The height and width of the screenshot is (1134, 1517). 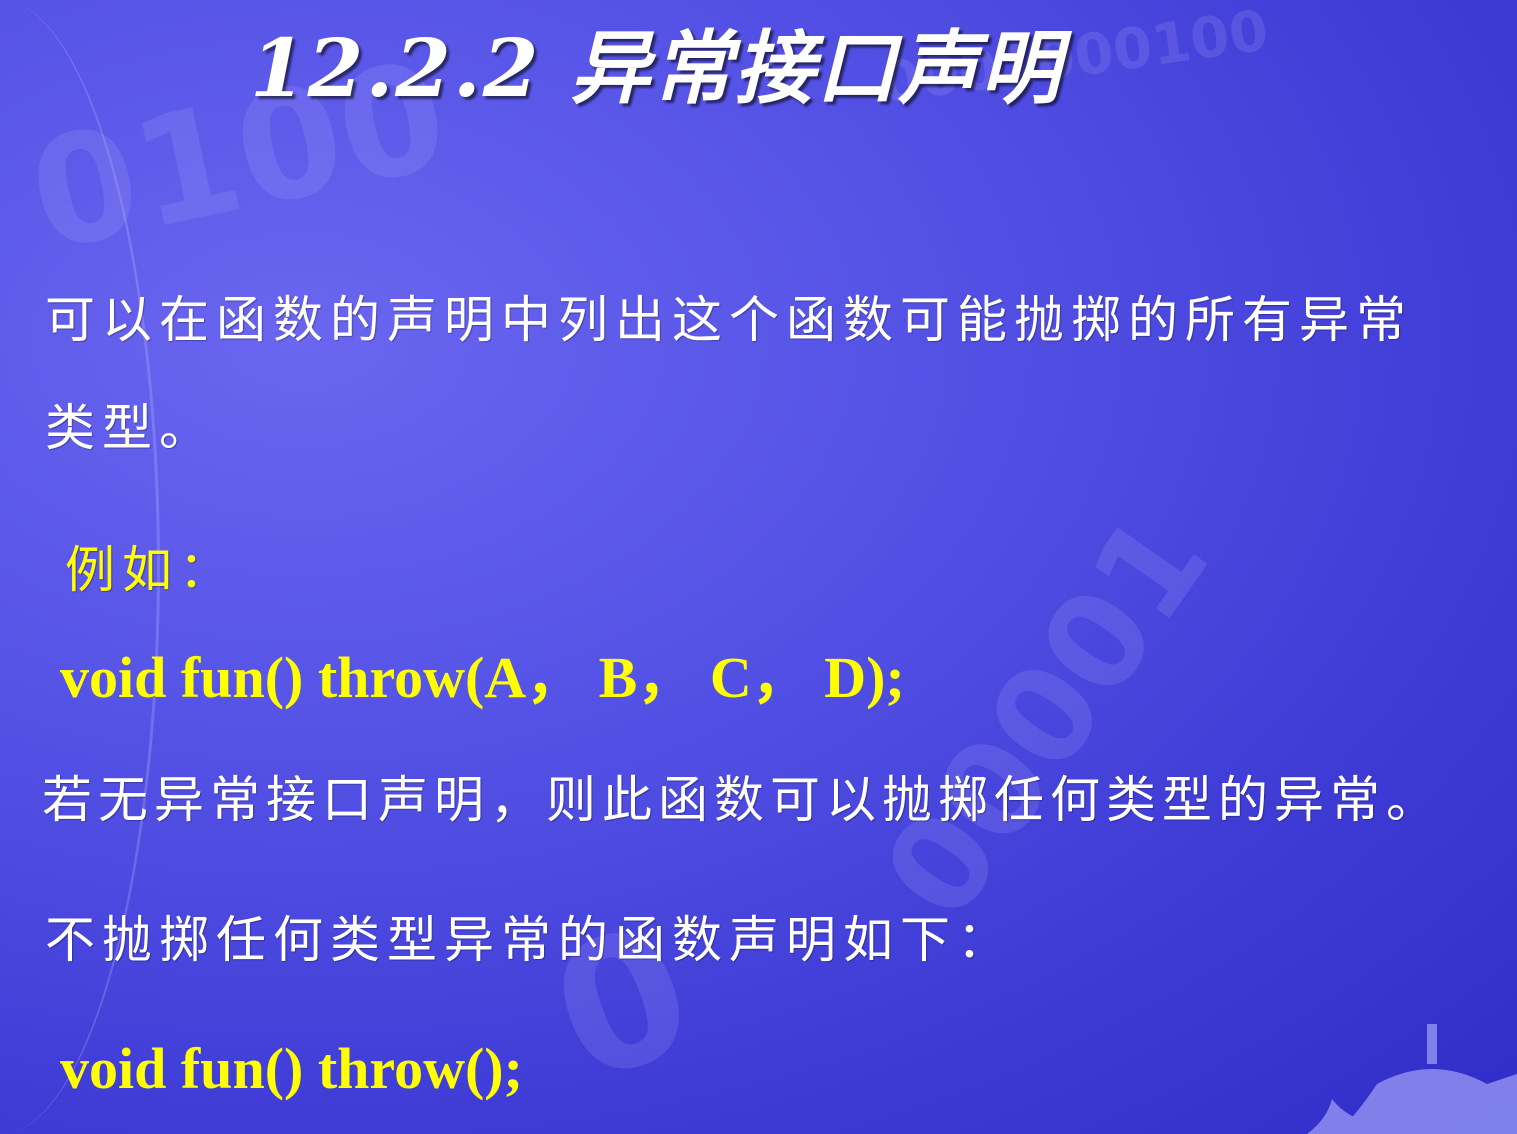 I want to click on code-example-2: void fun() throw();, so click(x=291, y=1068).